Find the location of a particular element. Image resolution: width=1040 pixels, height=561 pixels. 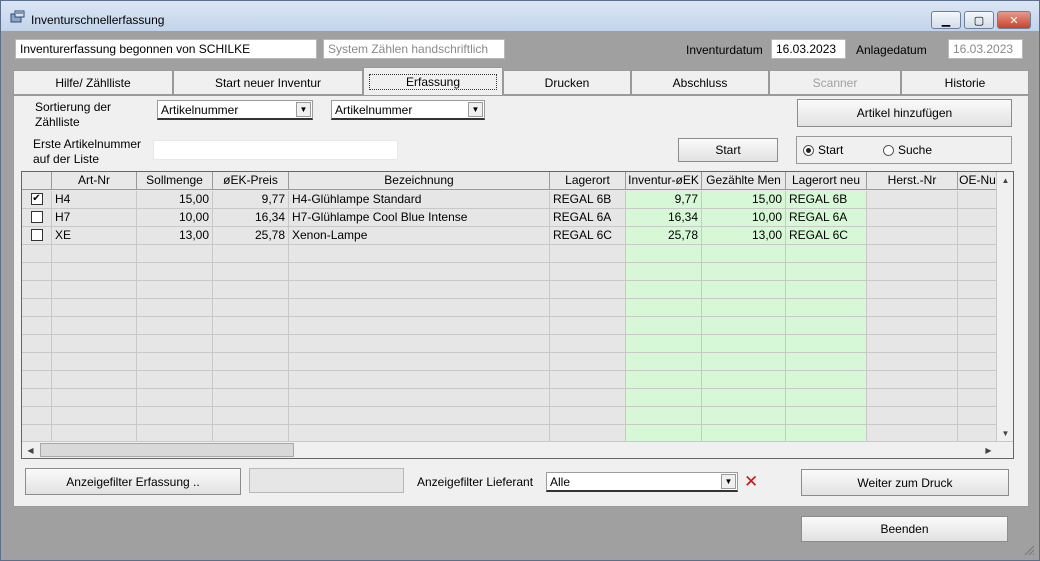

resize-grip-icon is located at coordinates (1029, 550).